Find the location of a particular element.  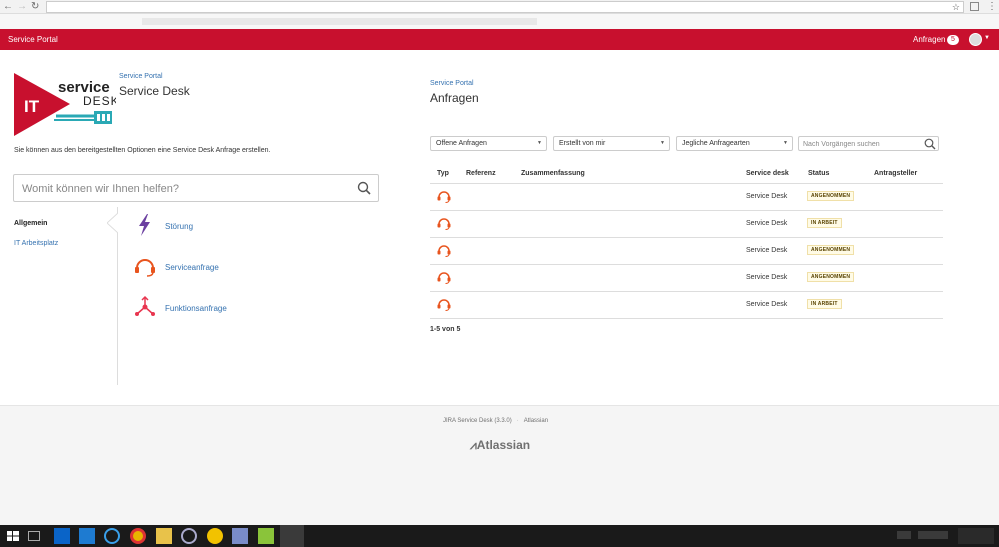

category-general: Allgemein is located at coordinates (30, 223).